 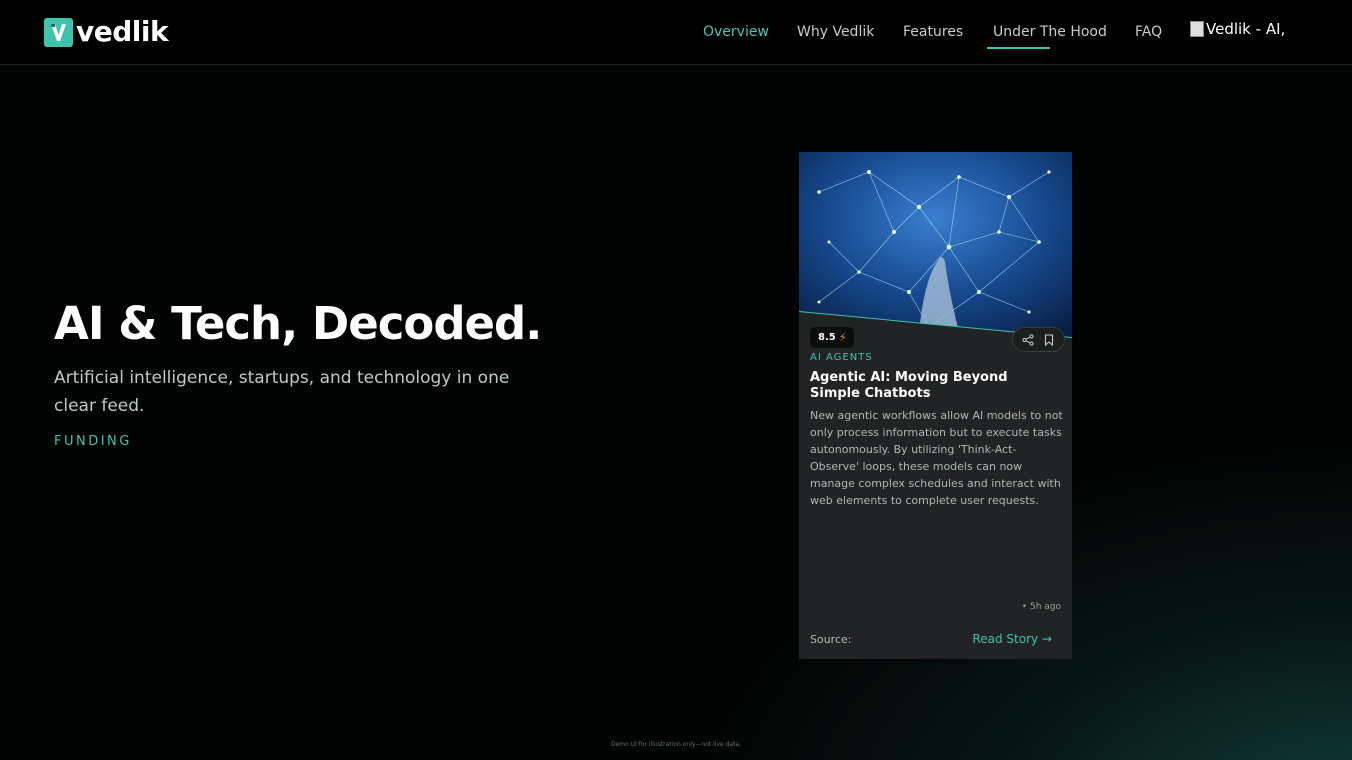 What do you see at coordinates (1049, 340) in the screenshot?
I see `bookmark-icon` at bounding box center [1049, 340].